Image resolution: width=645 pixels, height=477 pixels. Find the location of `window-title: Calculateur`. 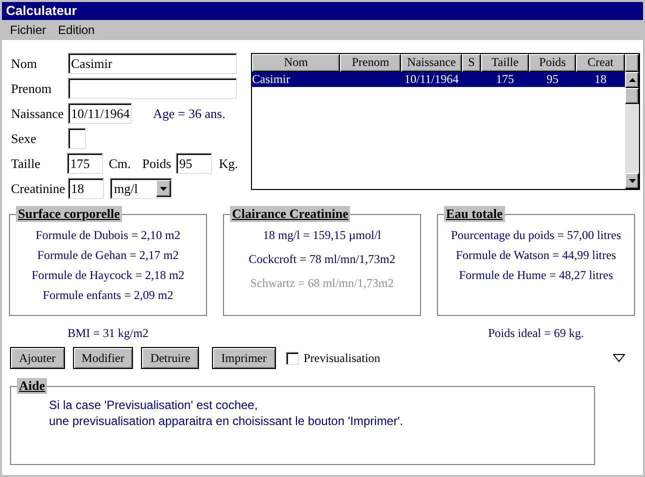

window-title: Calculateur is located at coordinates (322, 11).